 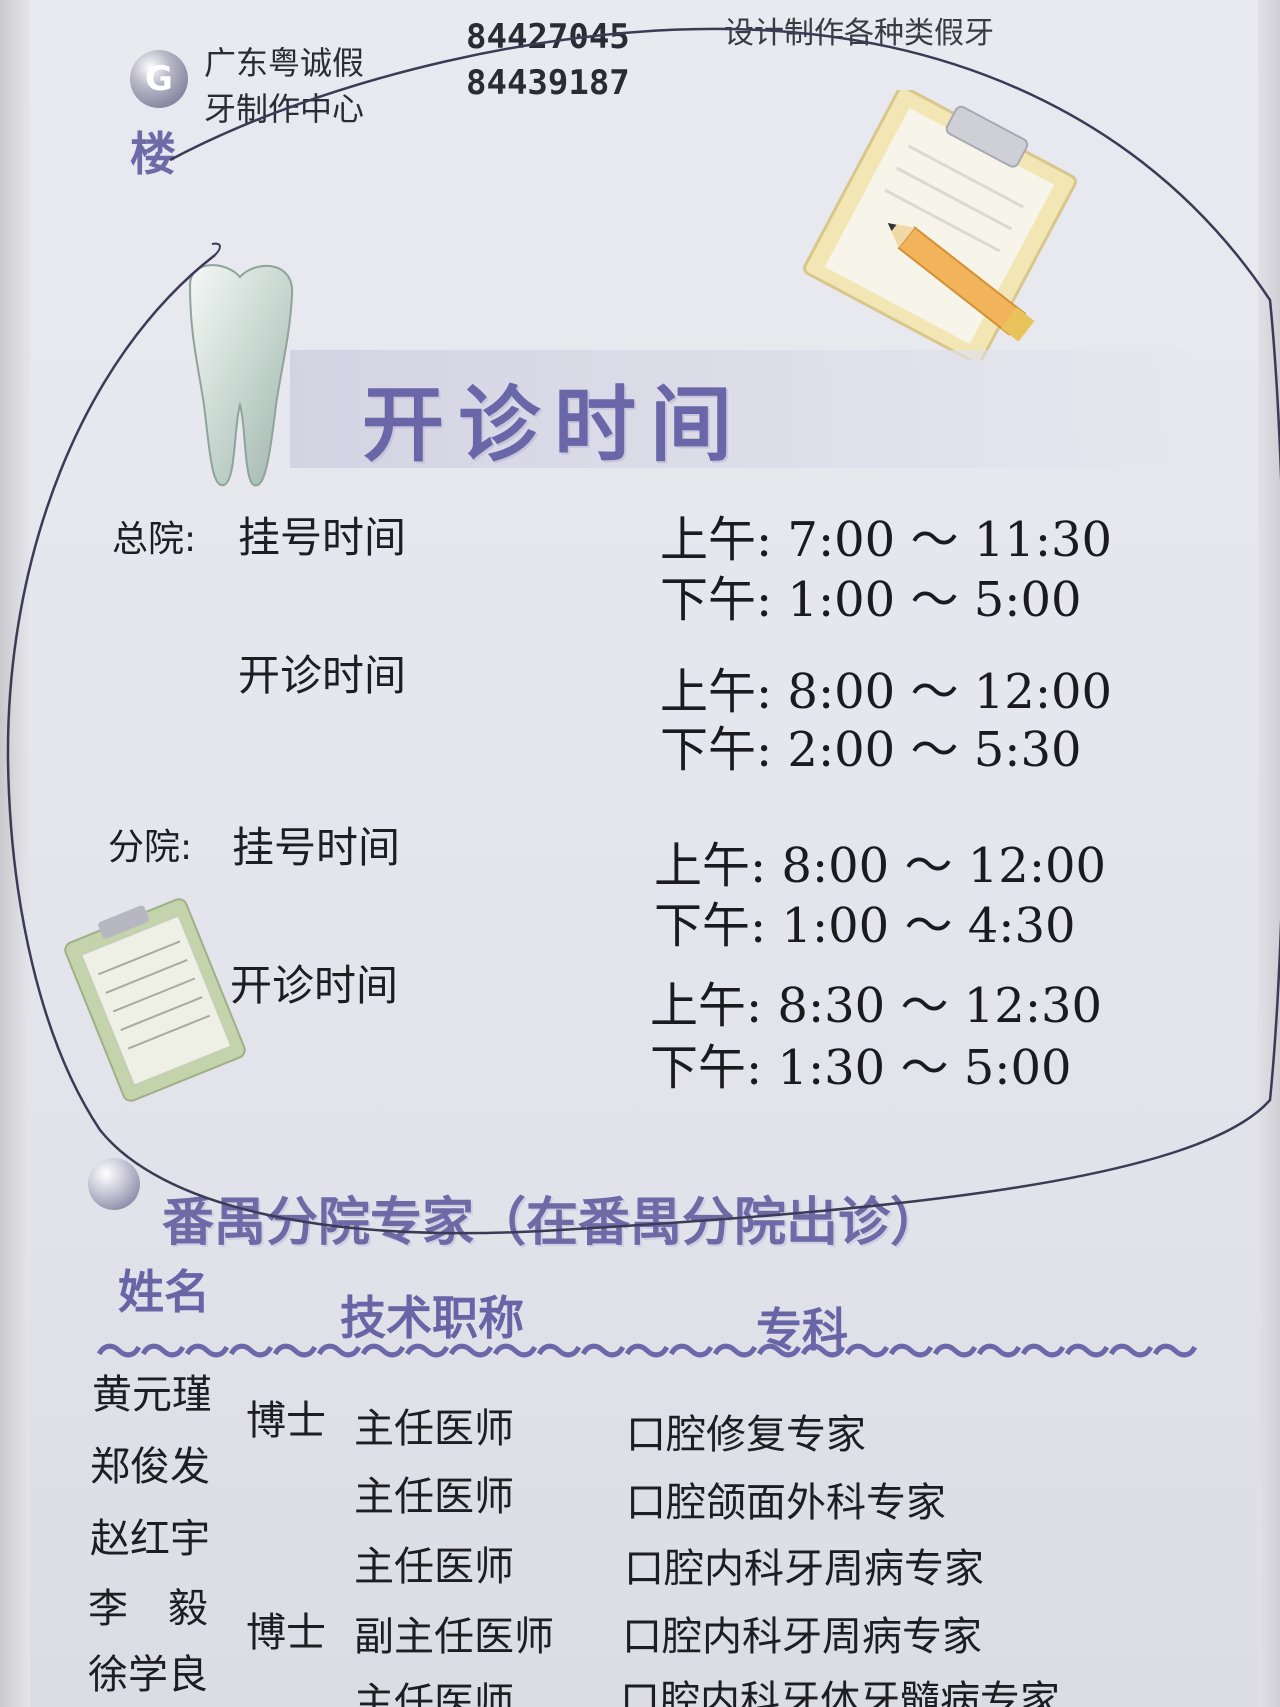 What do you see at coordinates (152, 1395) in the screenshot?
I see `expert-name: 黄元瑾` at bounding box center [152, 1395].